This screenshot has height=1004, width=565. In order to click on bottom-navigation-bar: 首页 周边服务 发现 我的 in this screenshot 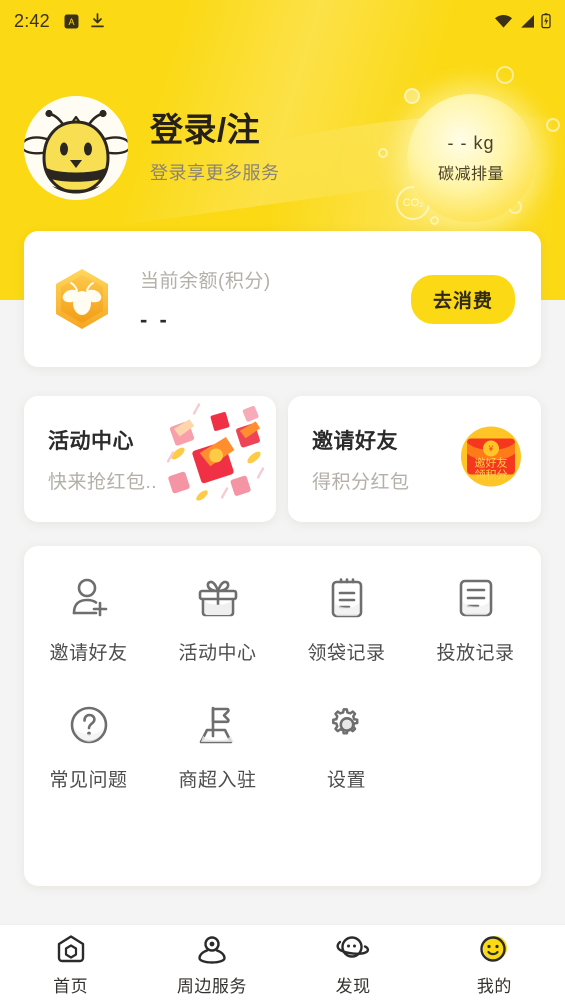, I will do `click(282, 964)`.